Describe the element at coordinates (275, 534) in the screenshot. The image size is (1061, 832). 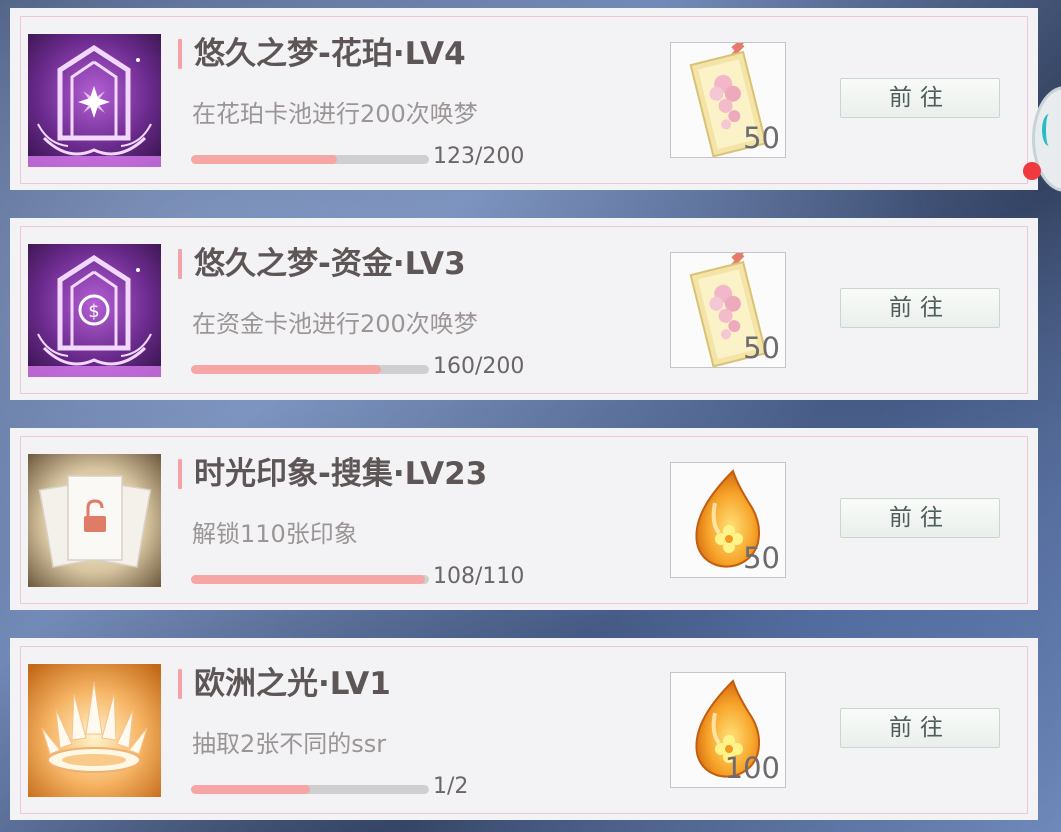
I see `quest-description: 解锁110张印象` at that location.